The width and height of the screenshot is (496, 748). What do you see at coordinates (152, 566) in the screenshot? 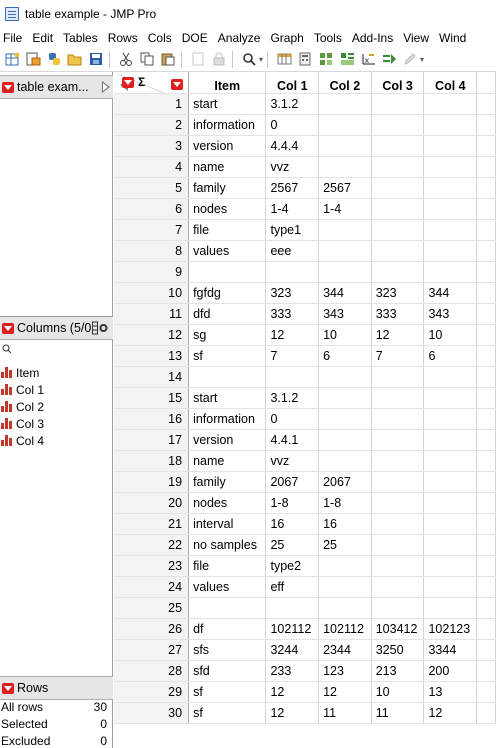
I see `row-number: 23` at bounding box center [152, 566].